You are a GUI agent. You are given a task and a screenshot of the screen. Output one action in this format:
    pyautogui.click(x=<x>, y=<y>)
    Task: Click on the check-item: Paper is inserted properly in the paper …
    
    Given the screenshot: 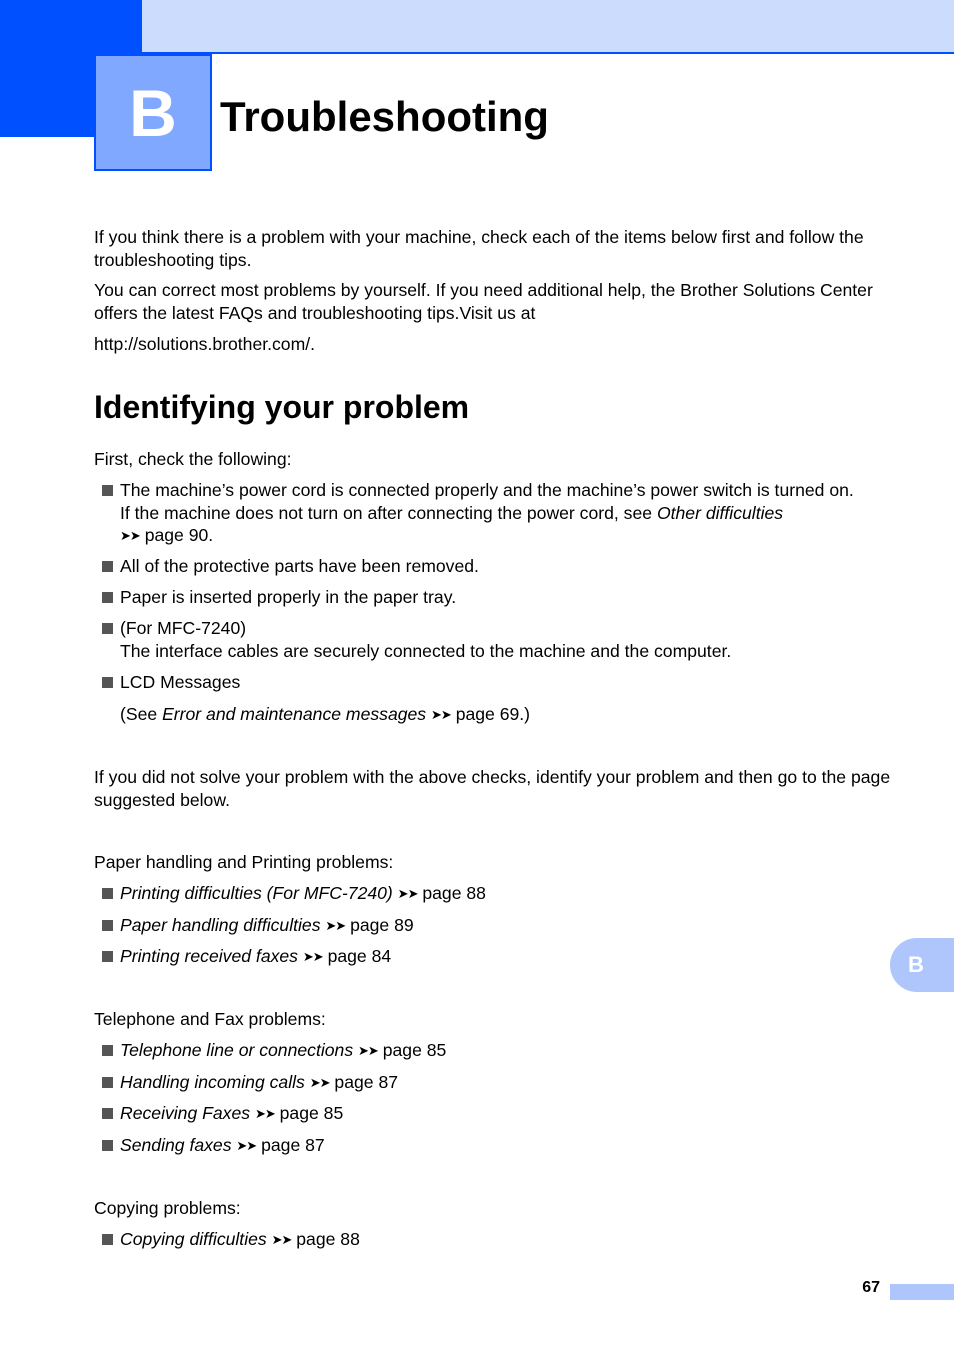 What is the action you would take?
    pyautogui.click(x=501, y=597)
    